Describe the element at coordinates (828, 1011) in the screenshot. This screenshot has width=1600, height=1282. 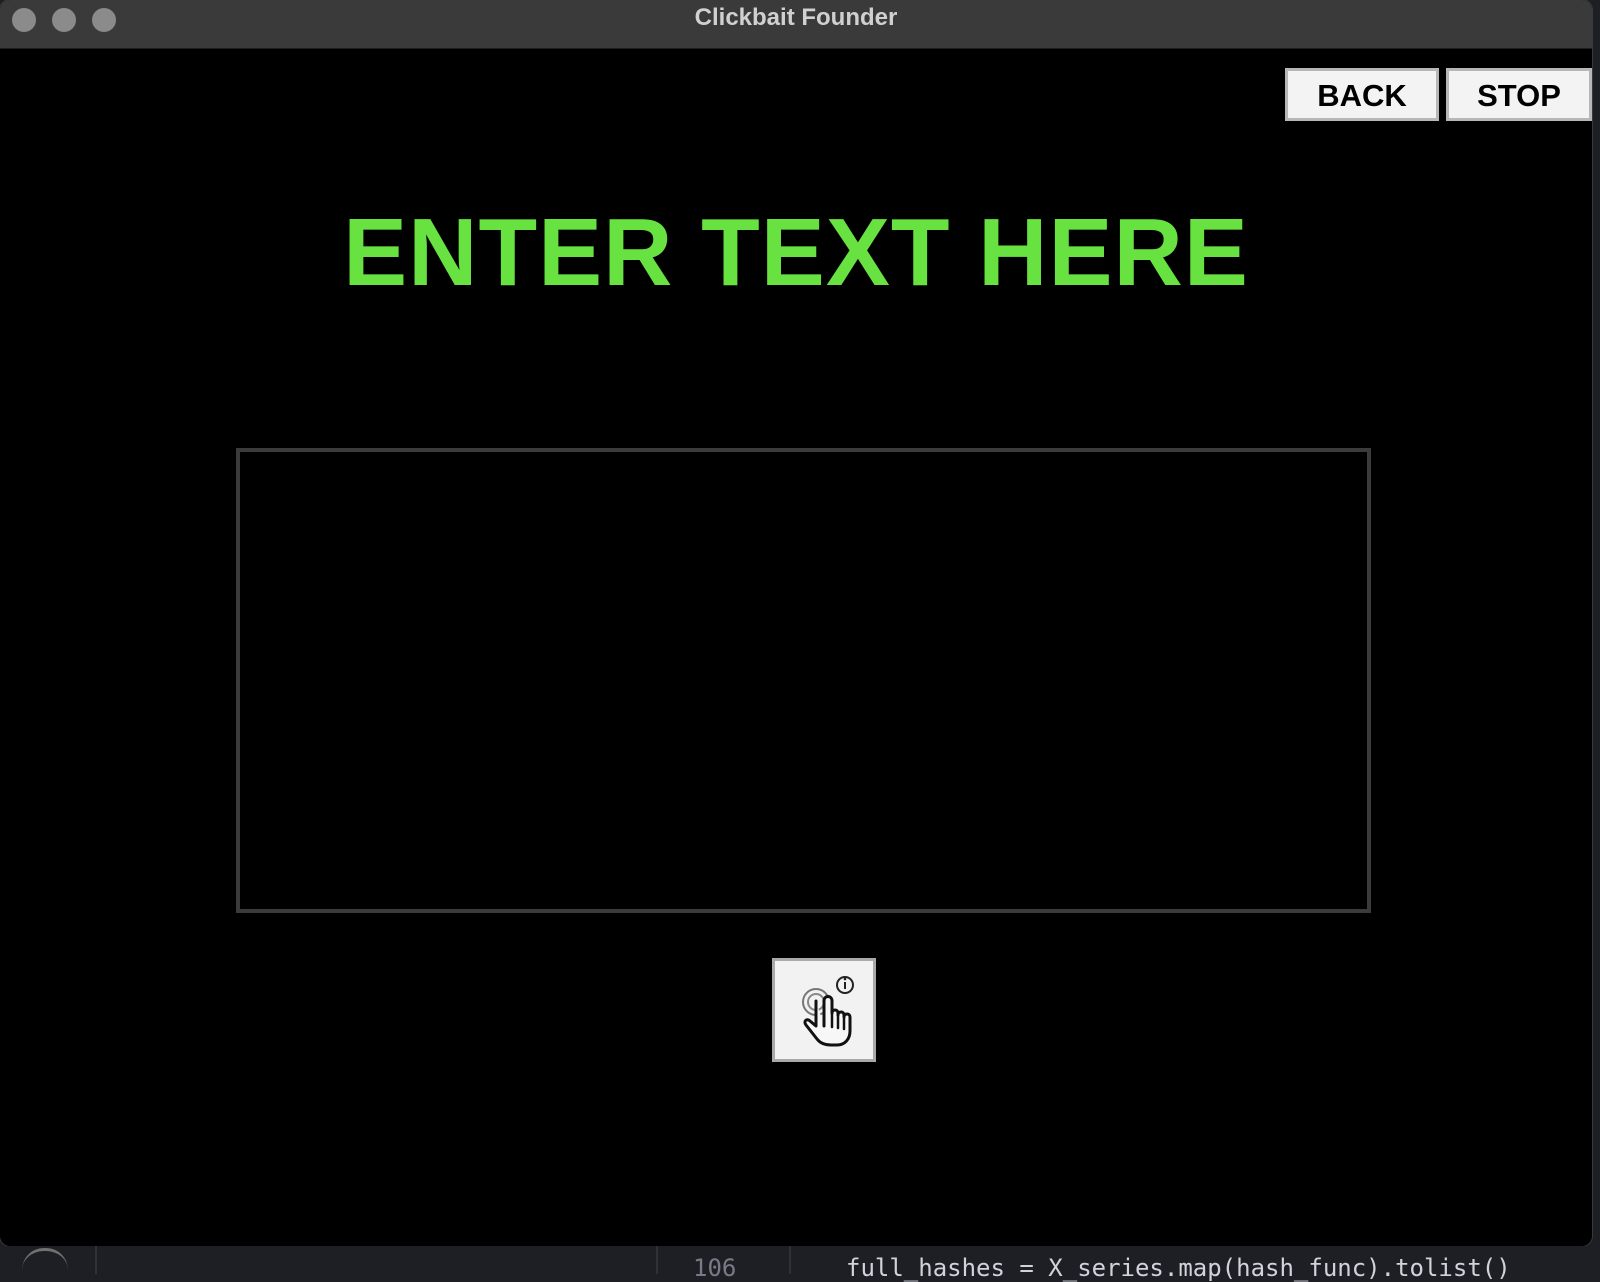
I see `touch-info-icon` at that location.